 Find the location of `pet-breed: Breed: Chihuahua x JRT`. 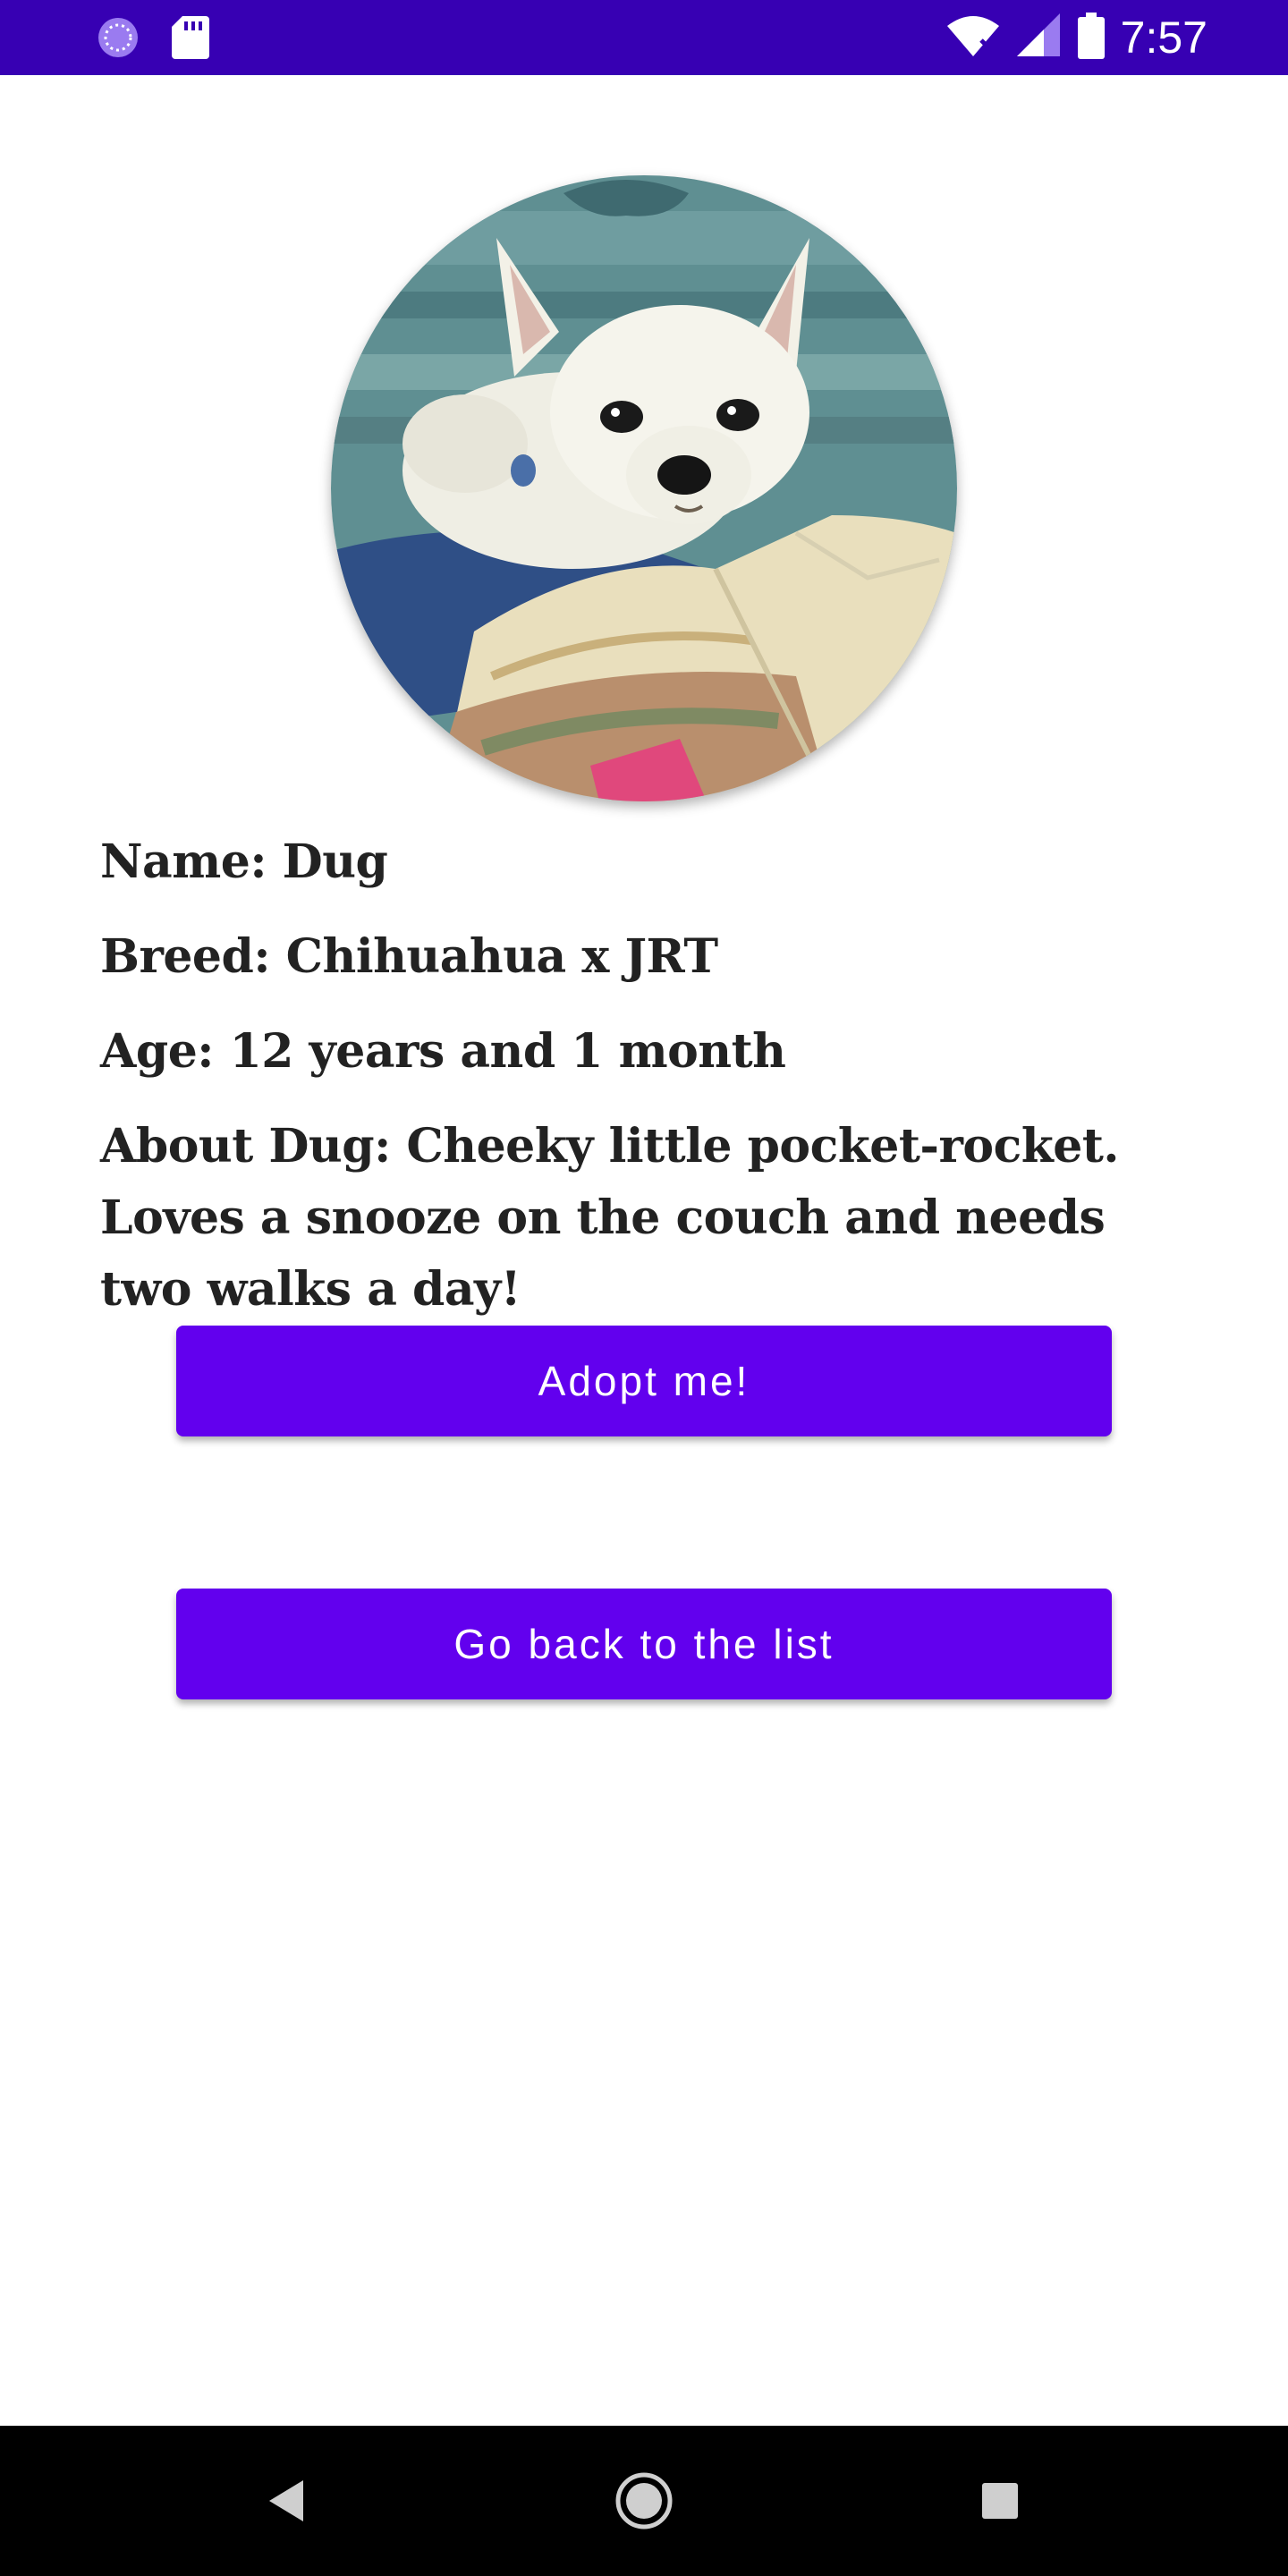

pet-breed: Breed: Chihuahua x JRT is located at coordinates (409, 956).